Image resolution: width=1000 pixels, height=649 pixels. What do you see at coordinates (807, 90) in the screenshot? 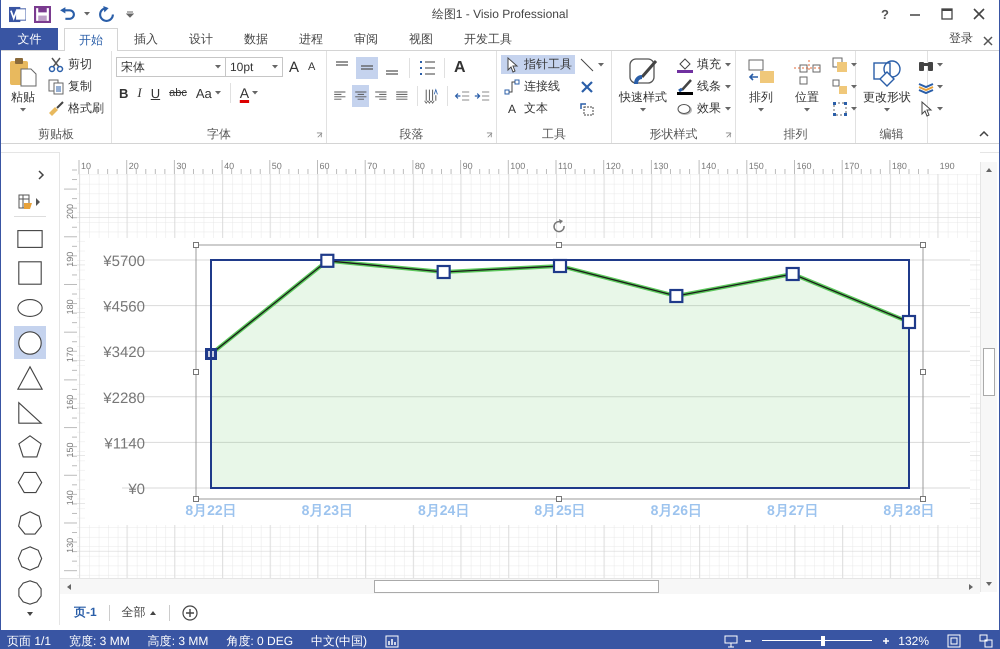
I see `position-button: 位置` at bounding box center [807, 90].